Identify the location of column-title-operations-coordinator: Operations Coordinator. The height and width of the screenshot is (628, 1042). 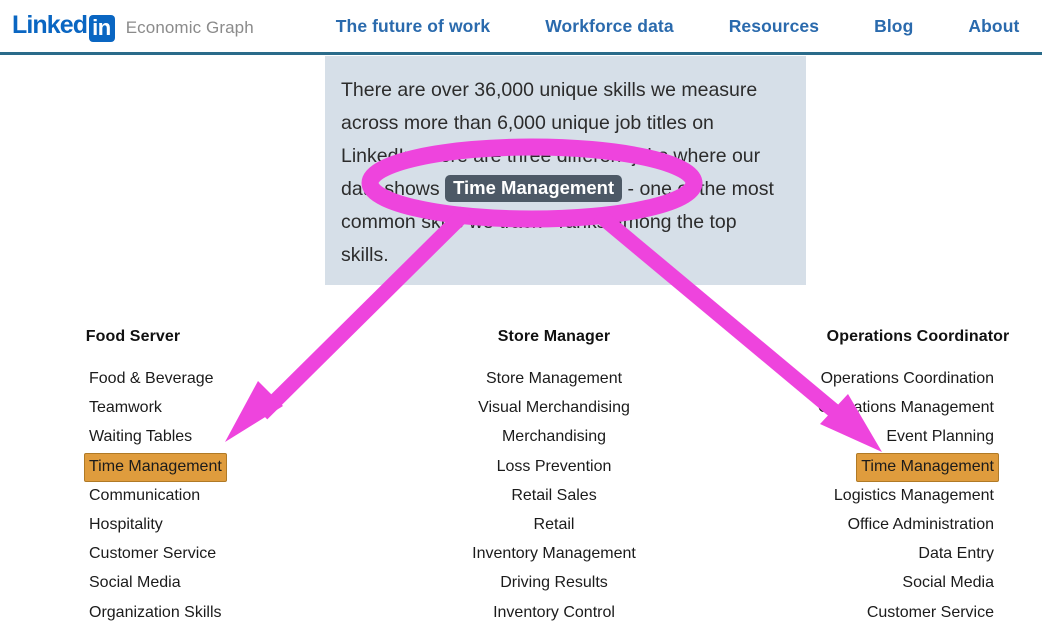
(918, 336).